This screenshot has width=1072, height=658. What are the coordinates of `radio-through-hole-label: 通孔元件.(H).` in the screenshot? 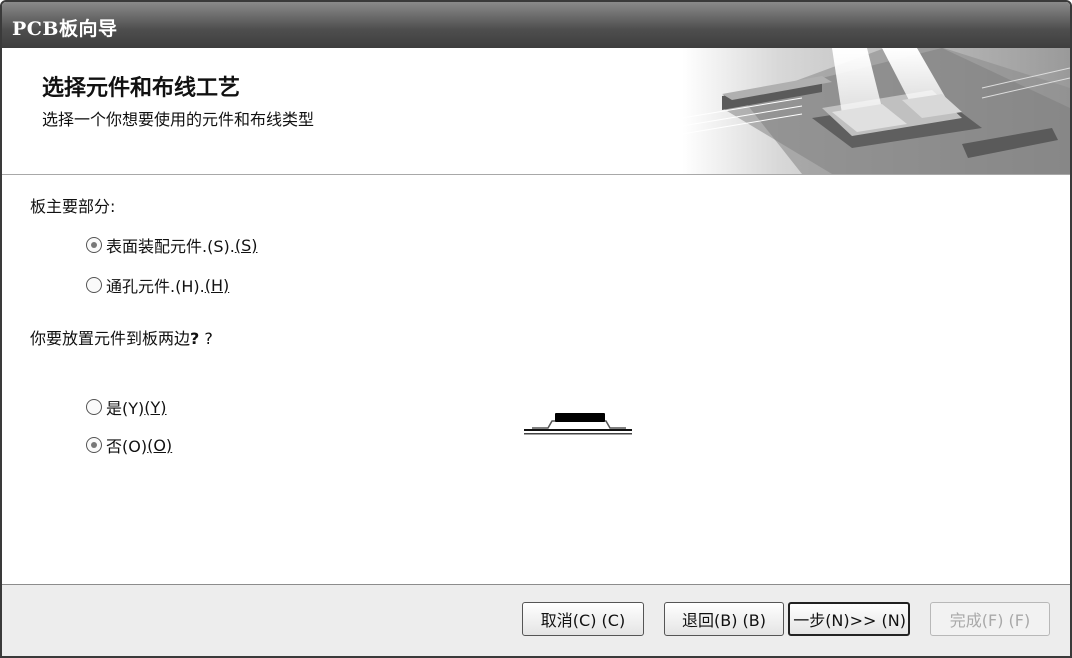 It's located at (155, 286).